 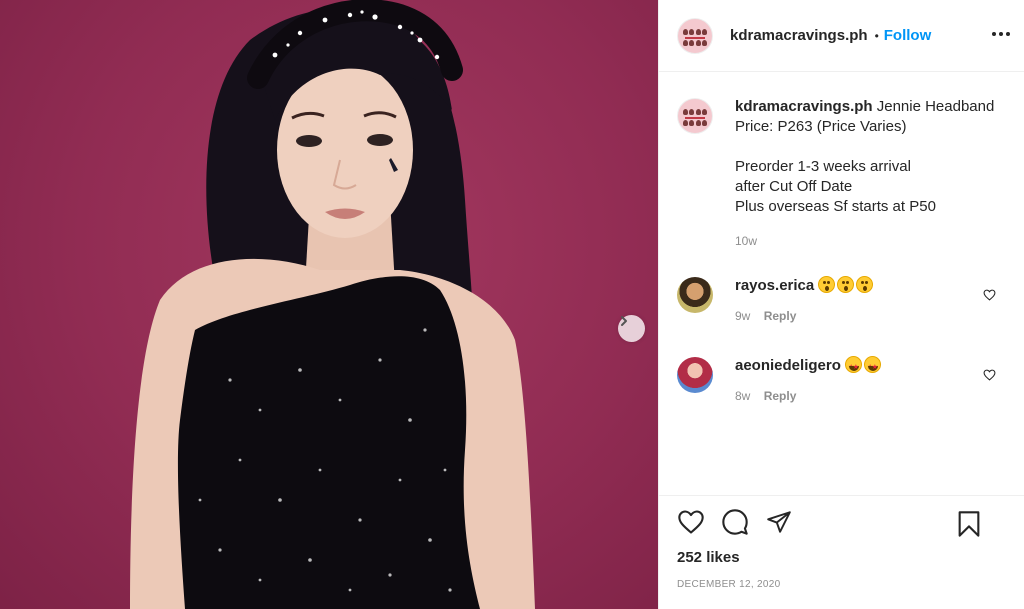 I want to click on comment-item: rayos.erica 9w Reply, so click(x=841, y=301).